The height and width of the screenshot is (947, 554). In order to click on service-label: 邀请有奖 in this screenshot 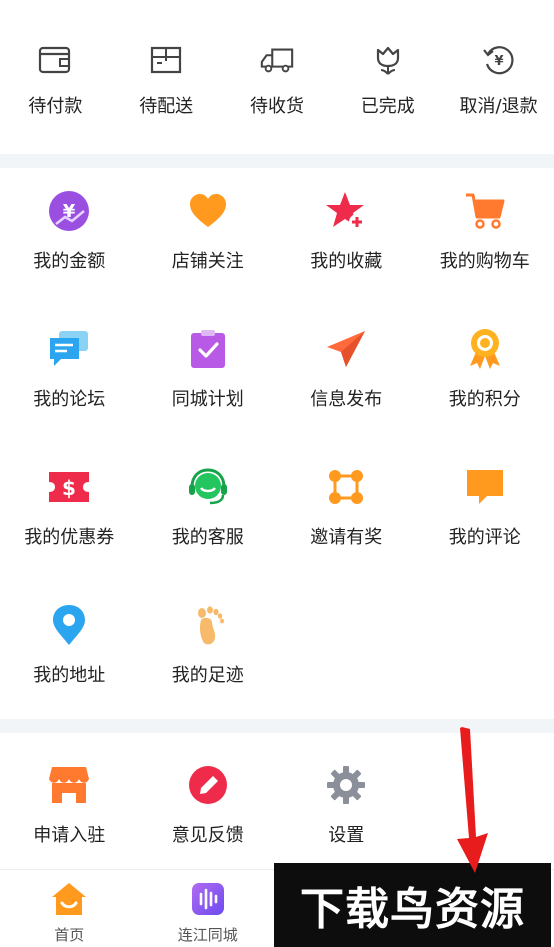, I will do `click(346, 537)`.